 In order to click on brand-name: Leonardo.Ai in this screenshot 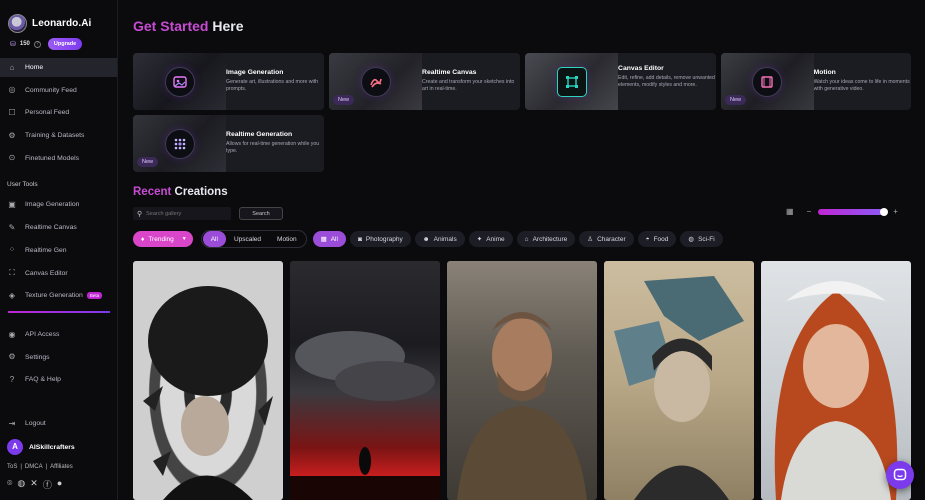, I will do `click(62, 23)`.